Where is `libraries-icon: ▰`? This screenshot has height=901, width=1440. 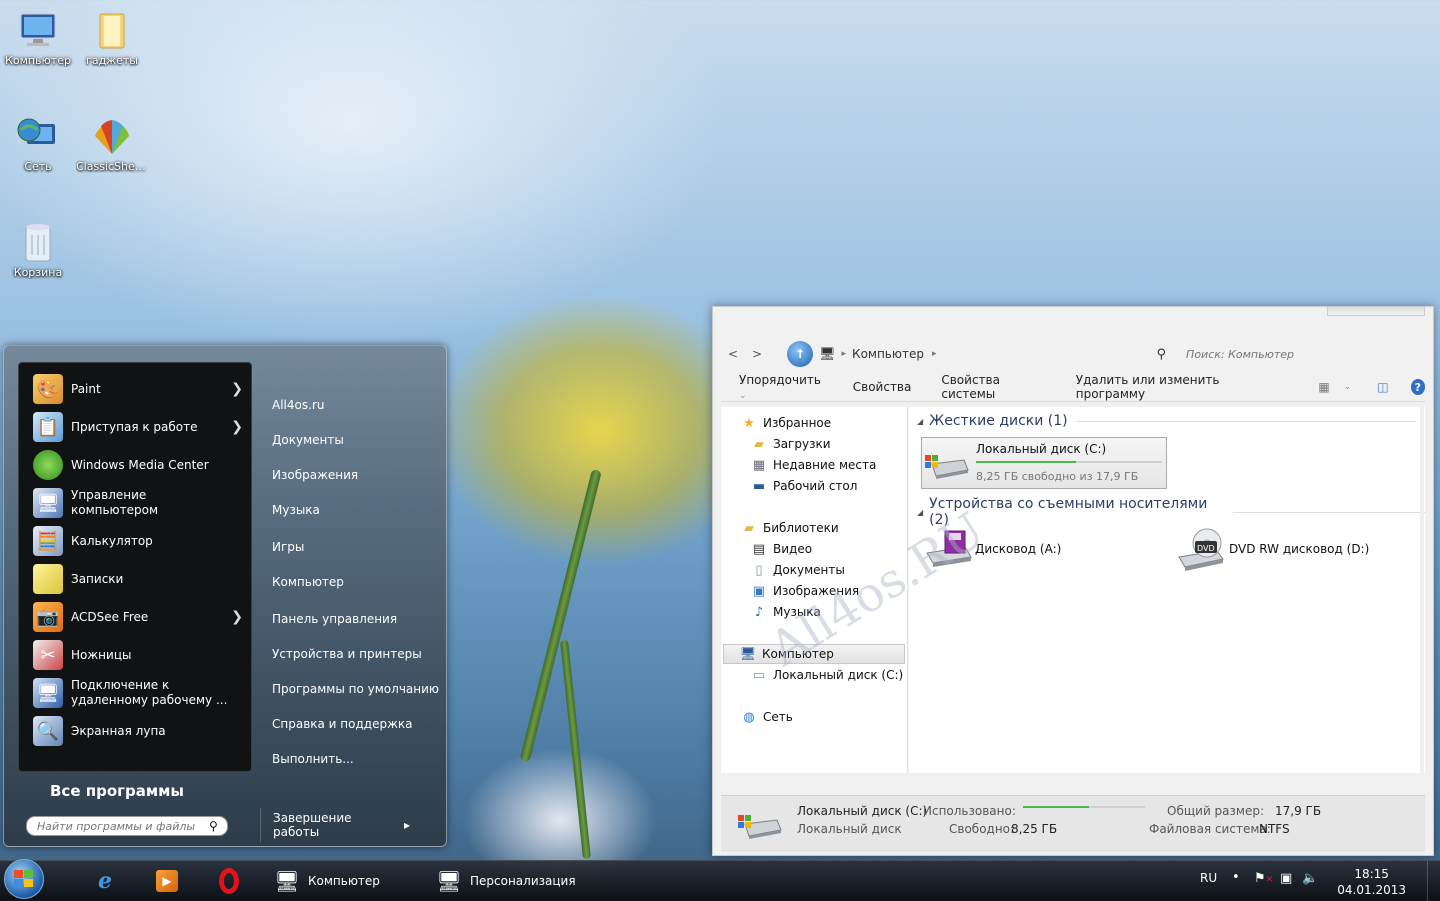 libraries-icon: ▰ is located at coordinates (749, 528).